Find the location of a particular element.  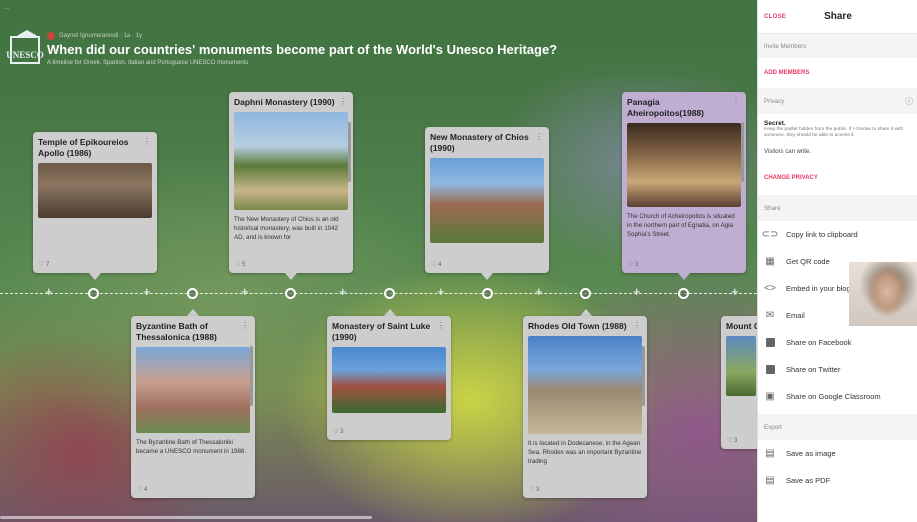

share-section: Share is located at coordinates (837, 208).